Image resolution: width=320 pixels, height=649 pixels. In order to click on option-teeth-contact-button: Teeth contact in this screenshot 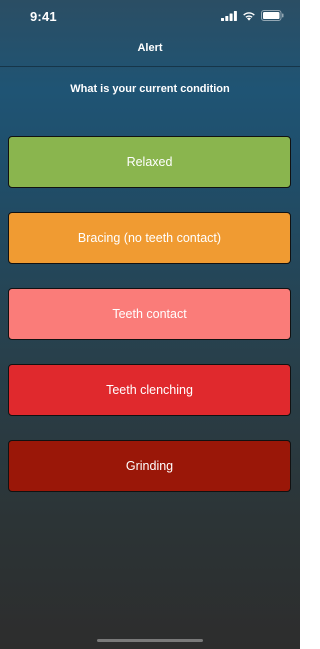, I will do `click(149, 314)`.